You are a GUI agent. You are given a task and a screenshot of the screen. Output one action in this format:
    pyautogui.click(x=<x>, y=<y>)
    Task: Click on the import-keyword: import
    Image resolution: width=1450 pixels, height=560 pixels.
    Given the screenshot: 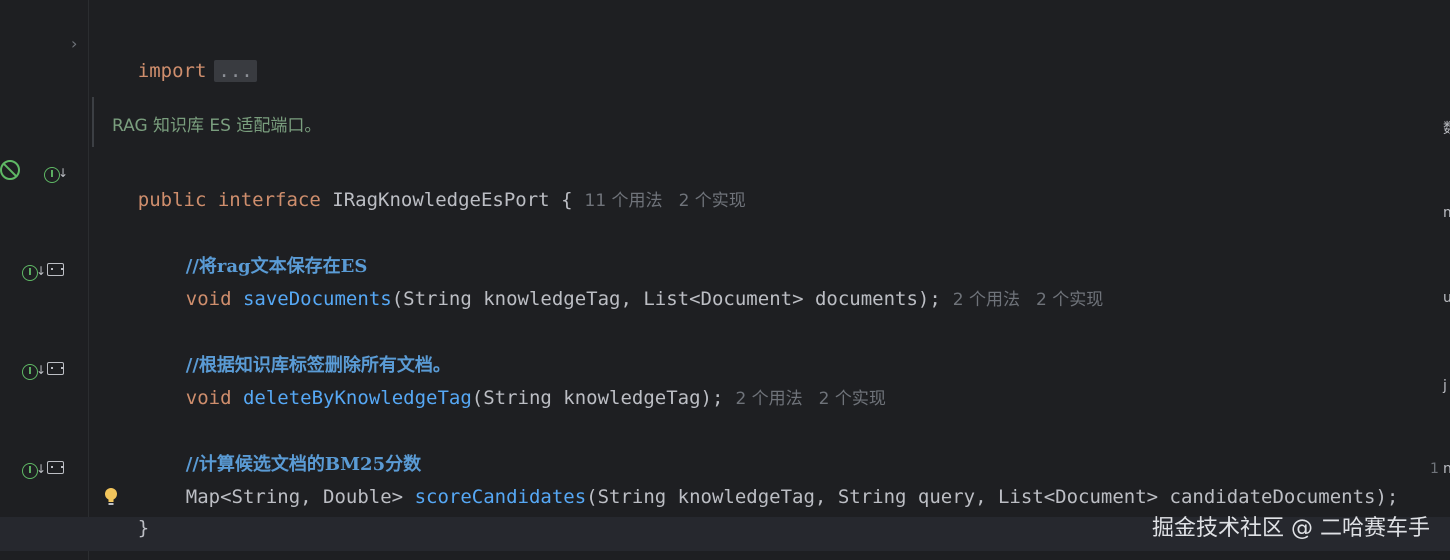 What is the action you would take?
    pyautogui.click(x=172, y=71)
    